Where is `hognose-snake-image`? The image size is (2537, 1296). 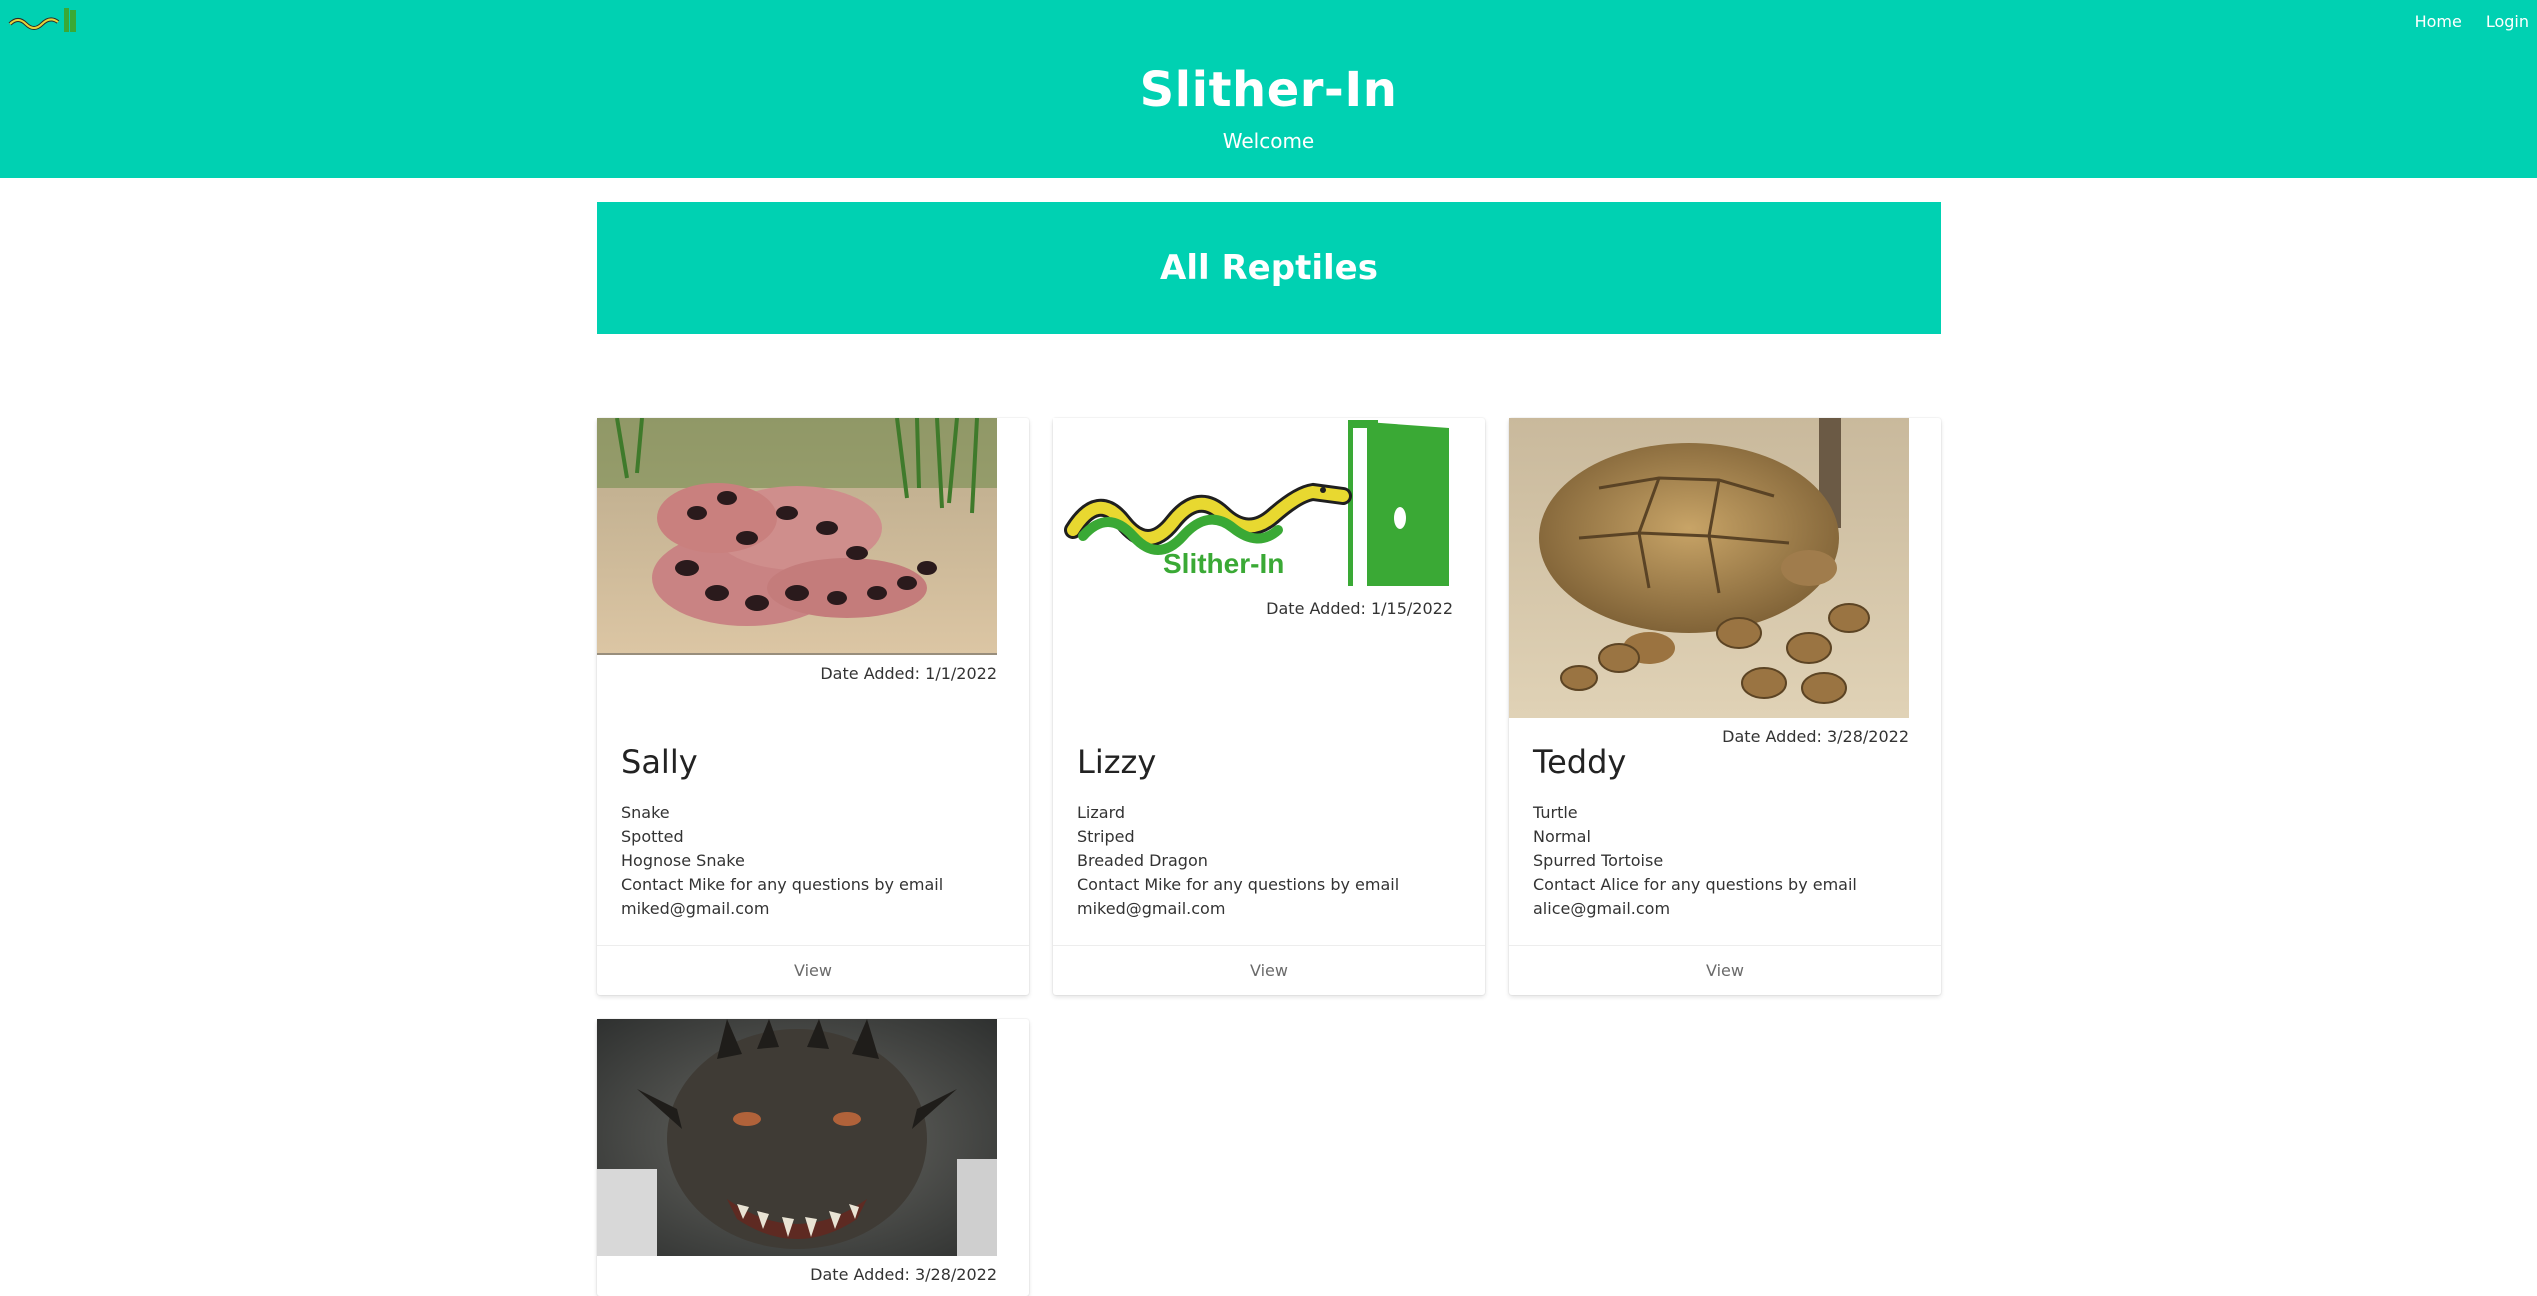 hognose-snake-image is located at coordinates (797, 536).